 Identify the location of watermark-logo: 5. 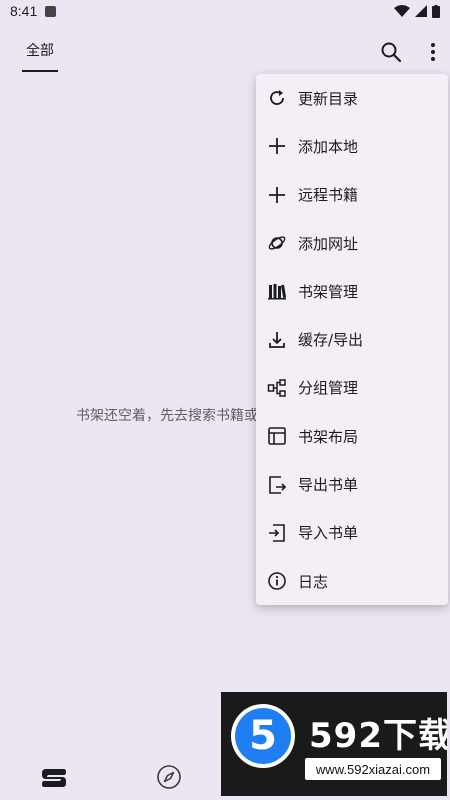
(263, 736).